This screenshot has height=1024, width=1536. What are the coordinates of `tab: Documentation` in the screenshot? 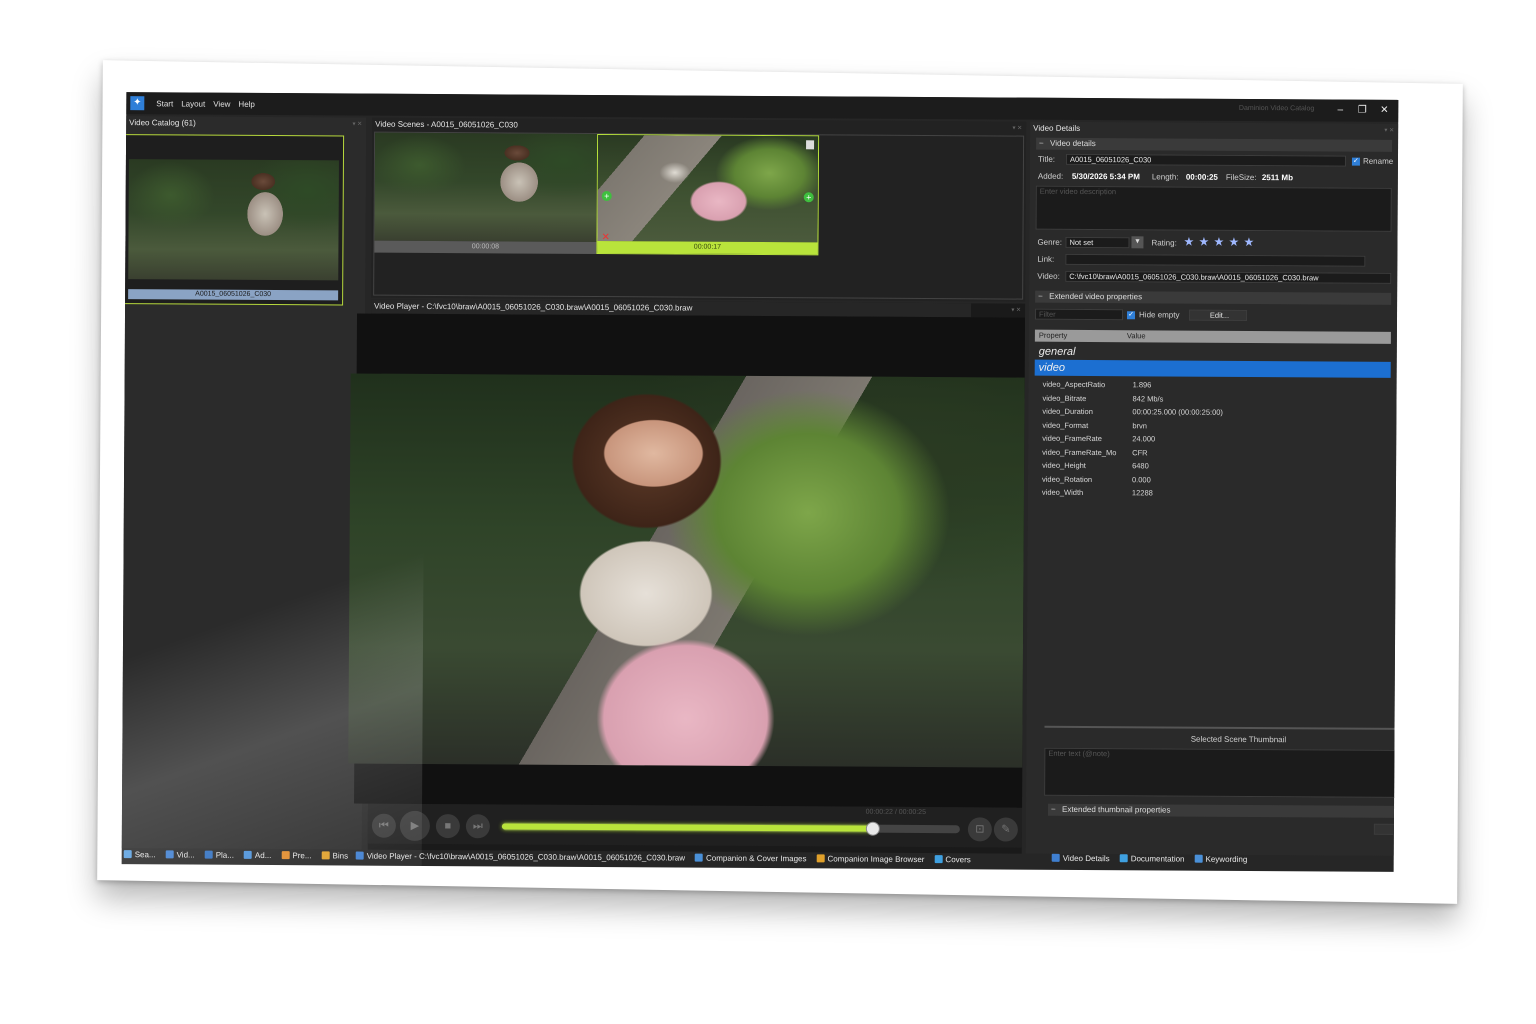 It's located at (1152, 858).